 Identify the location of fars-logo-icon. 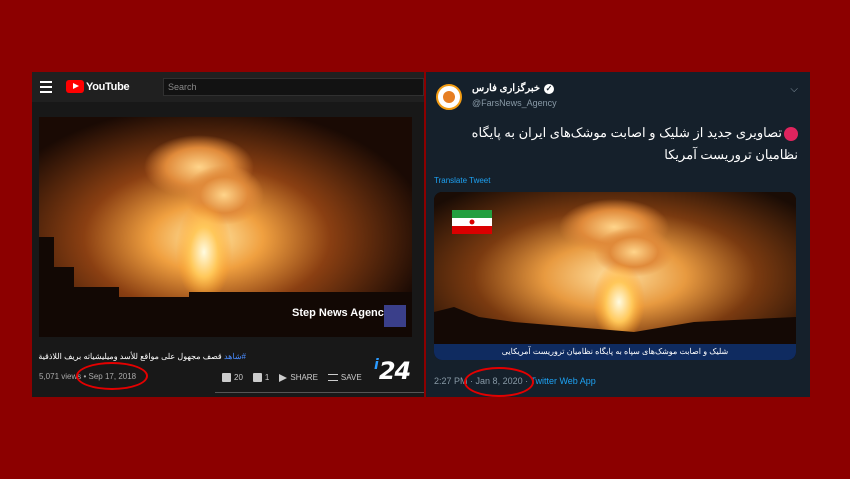
(449, 97).